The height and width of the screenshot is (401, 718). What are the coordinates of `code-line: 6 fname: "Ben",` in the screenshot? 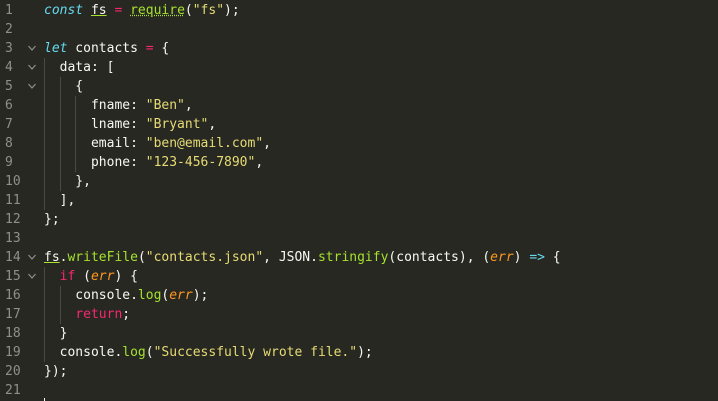 It's located at (359, 105).